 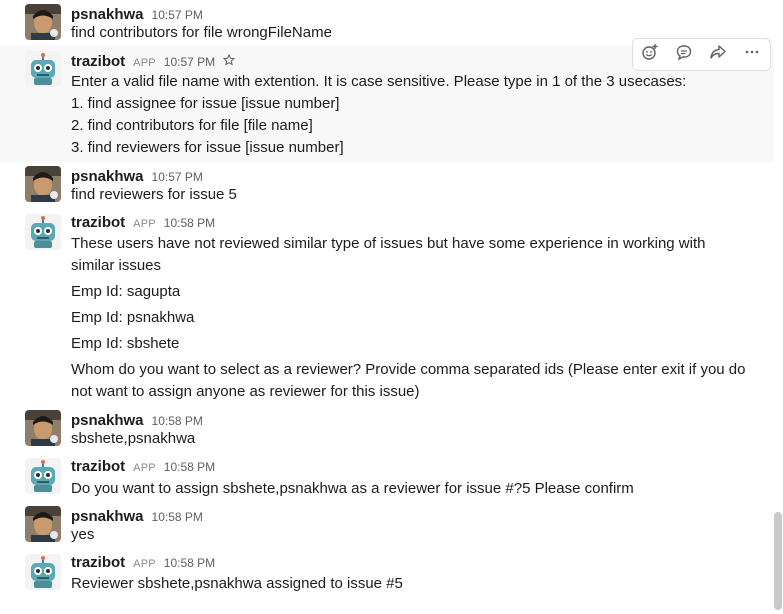 I want to click on message-text: Emp Id: sagupta, so click(x=126, y=291).